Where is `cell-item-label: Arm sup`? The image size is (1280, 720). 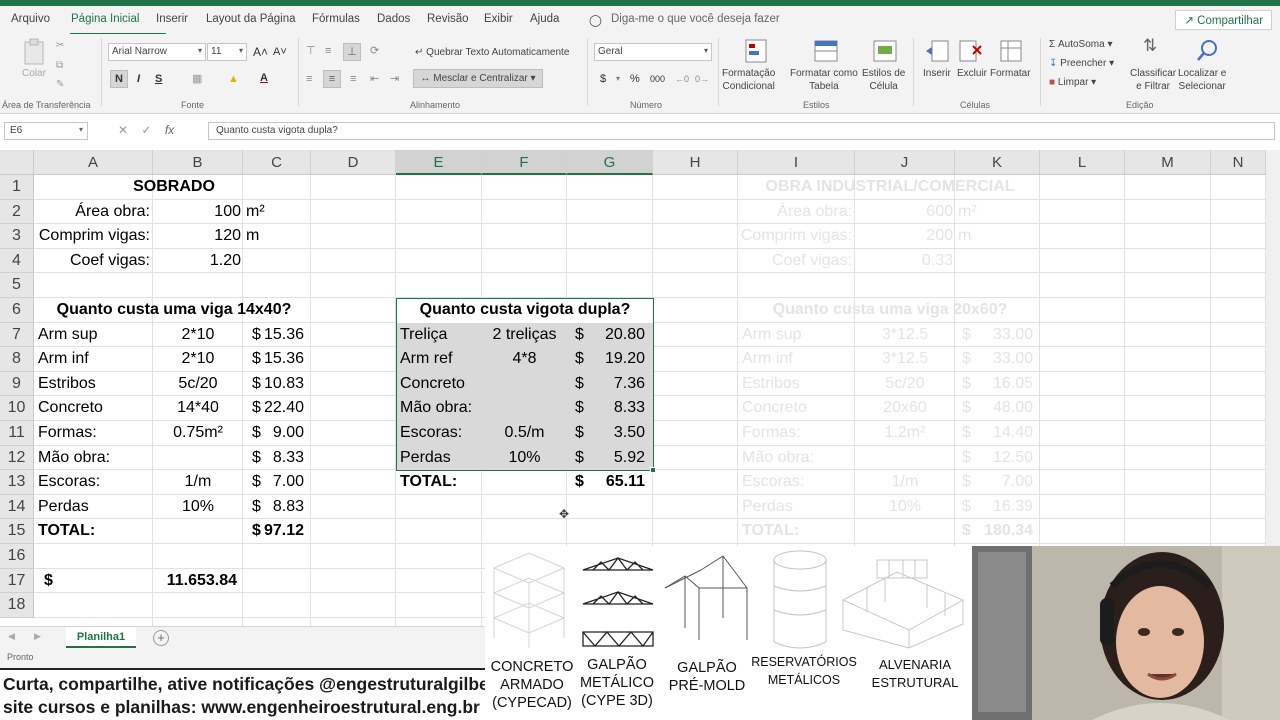 cell-item-label: Arm sup is located at coordinates (798, 335).